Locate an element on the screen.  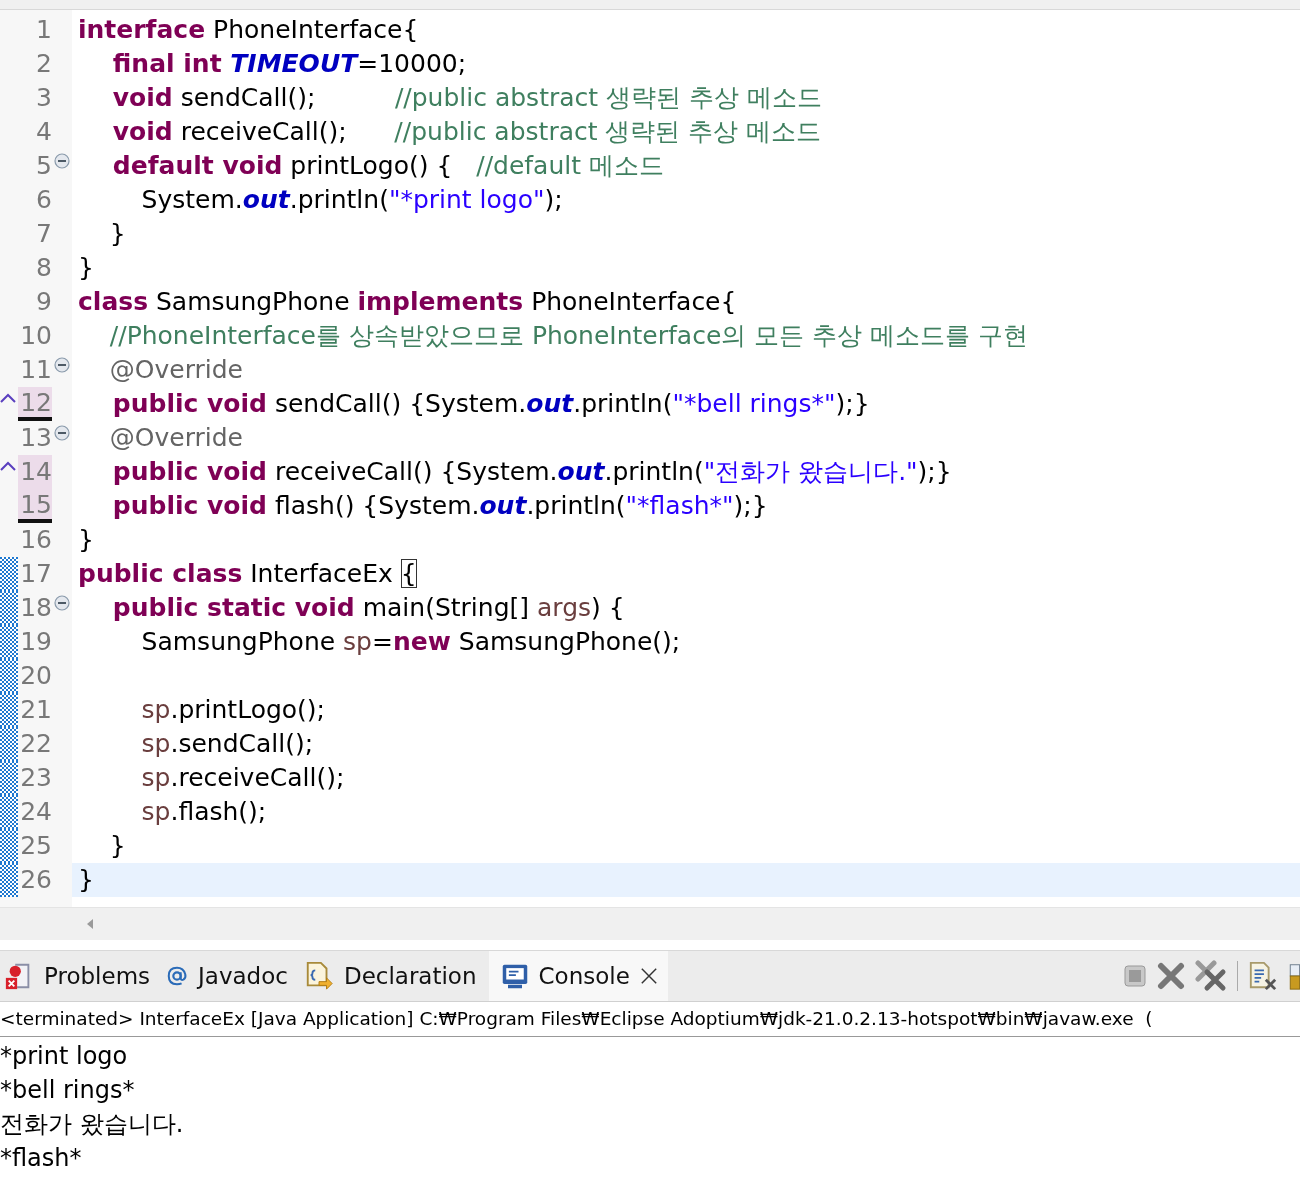
code-token: .printLogo(); is located at coordinates (248, 709).